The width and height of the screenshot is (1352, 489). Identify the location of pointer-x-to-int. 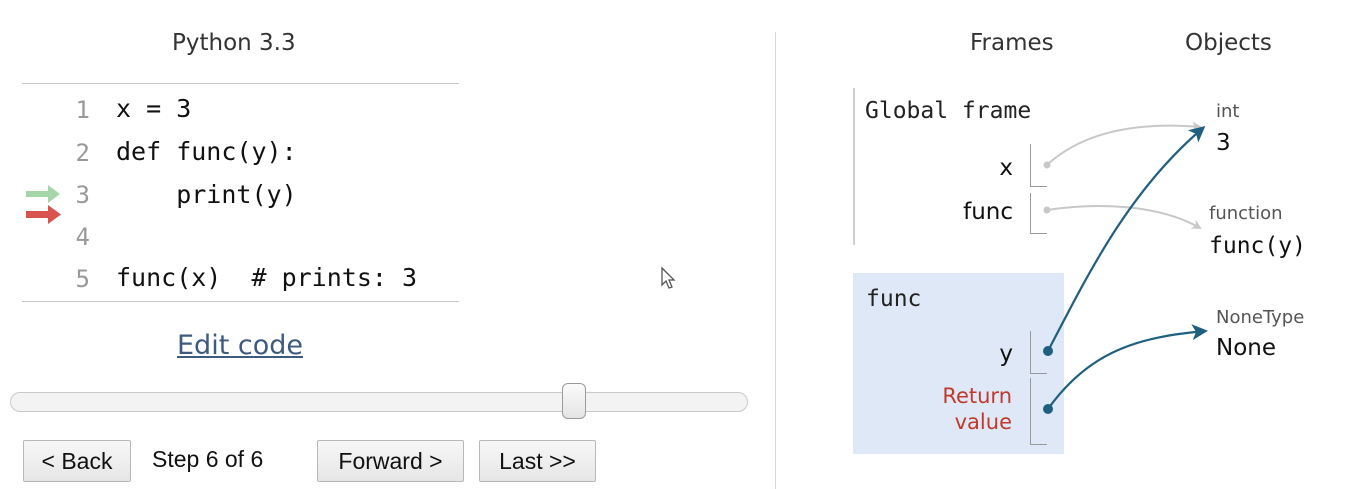
(1122, 145).